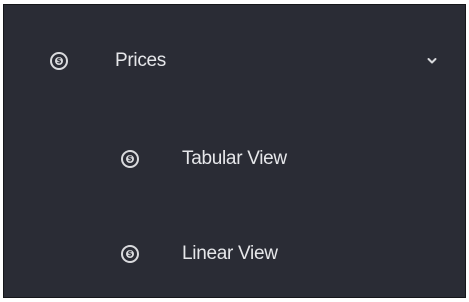 The width and height of the screenshot is (469, 302). I want to click on submenu-item-label: Linear View, so click(230, 253).